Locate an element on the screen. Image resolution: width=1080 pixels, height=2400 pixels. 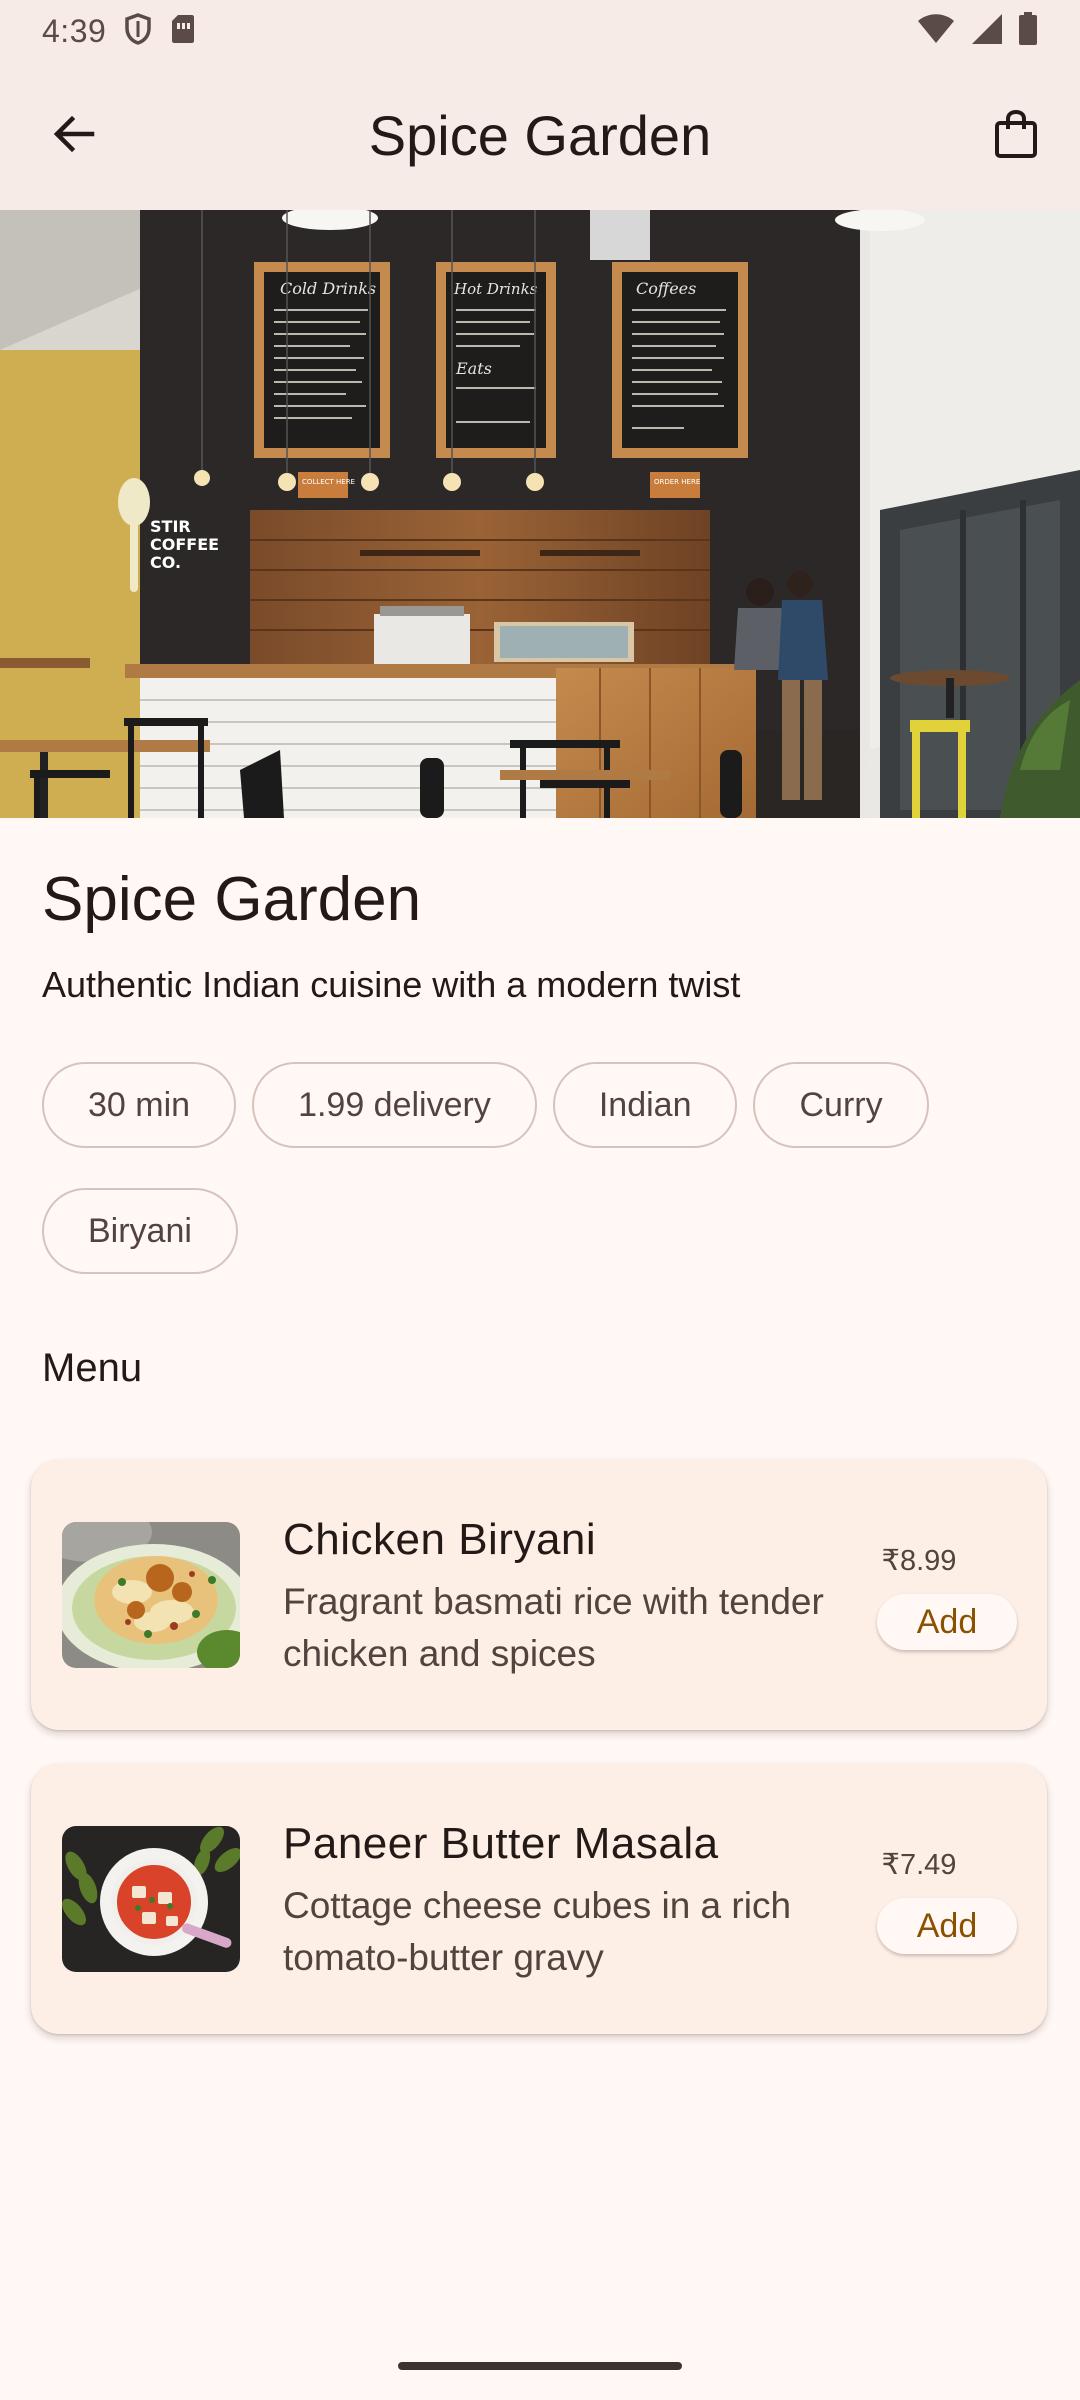
menu-heading: Menu is located at coordinates (92, 1368).